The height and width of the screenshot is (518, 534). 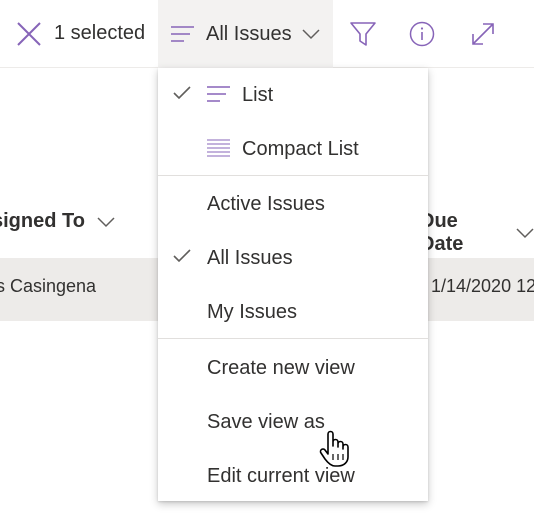 I want to click on view-switcher-button: All Issues, so click(x=245, y=34).